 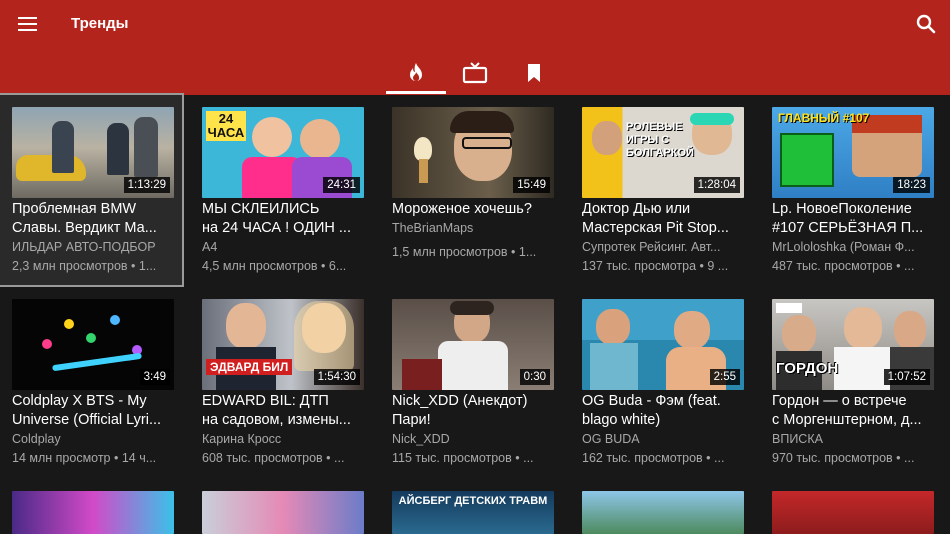 I want to click on duration-badge: 1:28:04, so click(x=716, y=185).